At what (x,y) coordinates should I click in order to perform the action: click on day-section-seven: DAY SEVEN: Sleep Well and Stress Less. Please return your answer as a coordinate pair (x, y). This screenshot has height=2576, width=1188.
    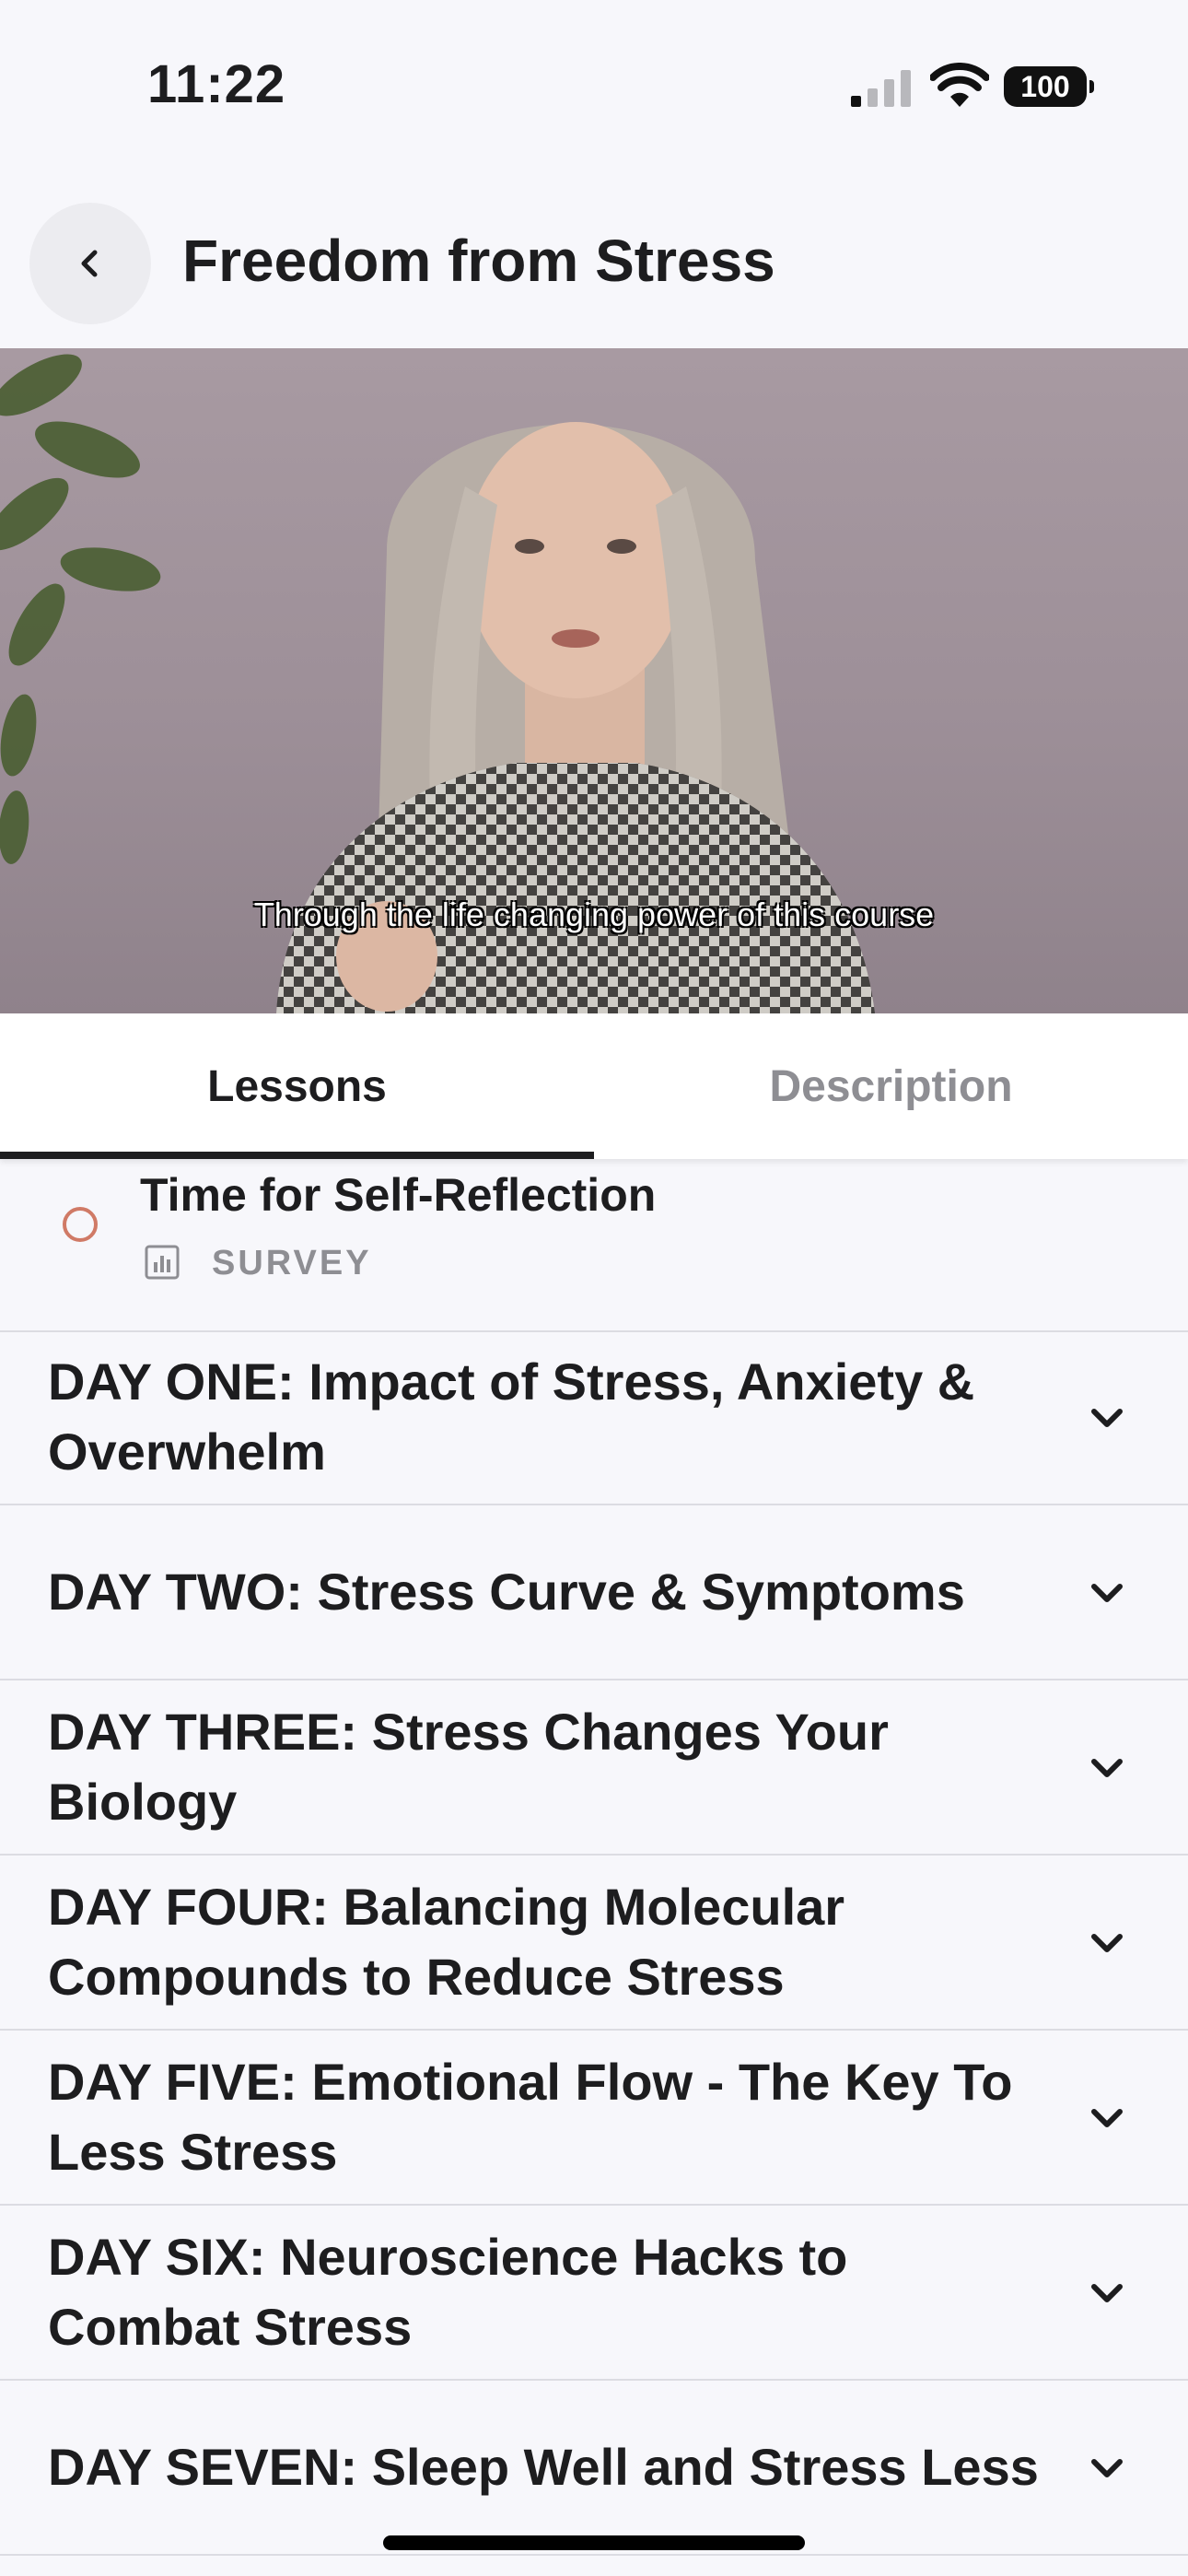
    Looking at the image, I should click on (594, 2469).